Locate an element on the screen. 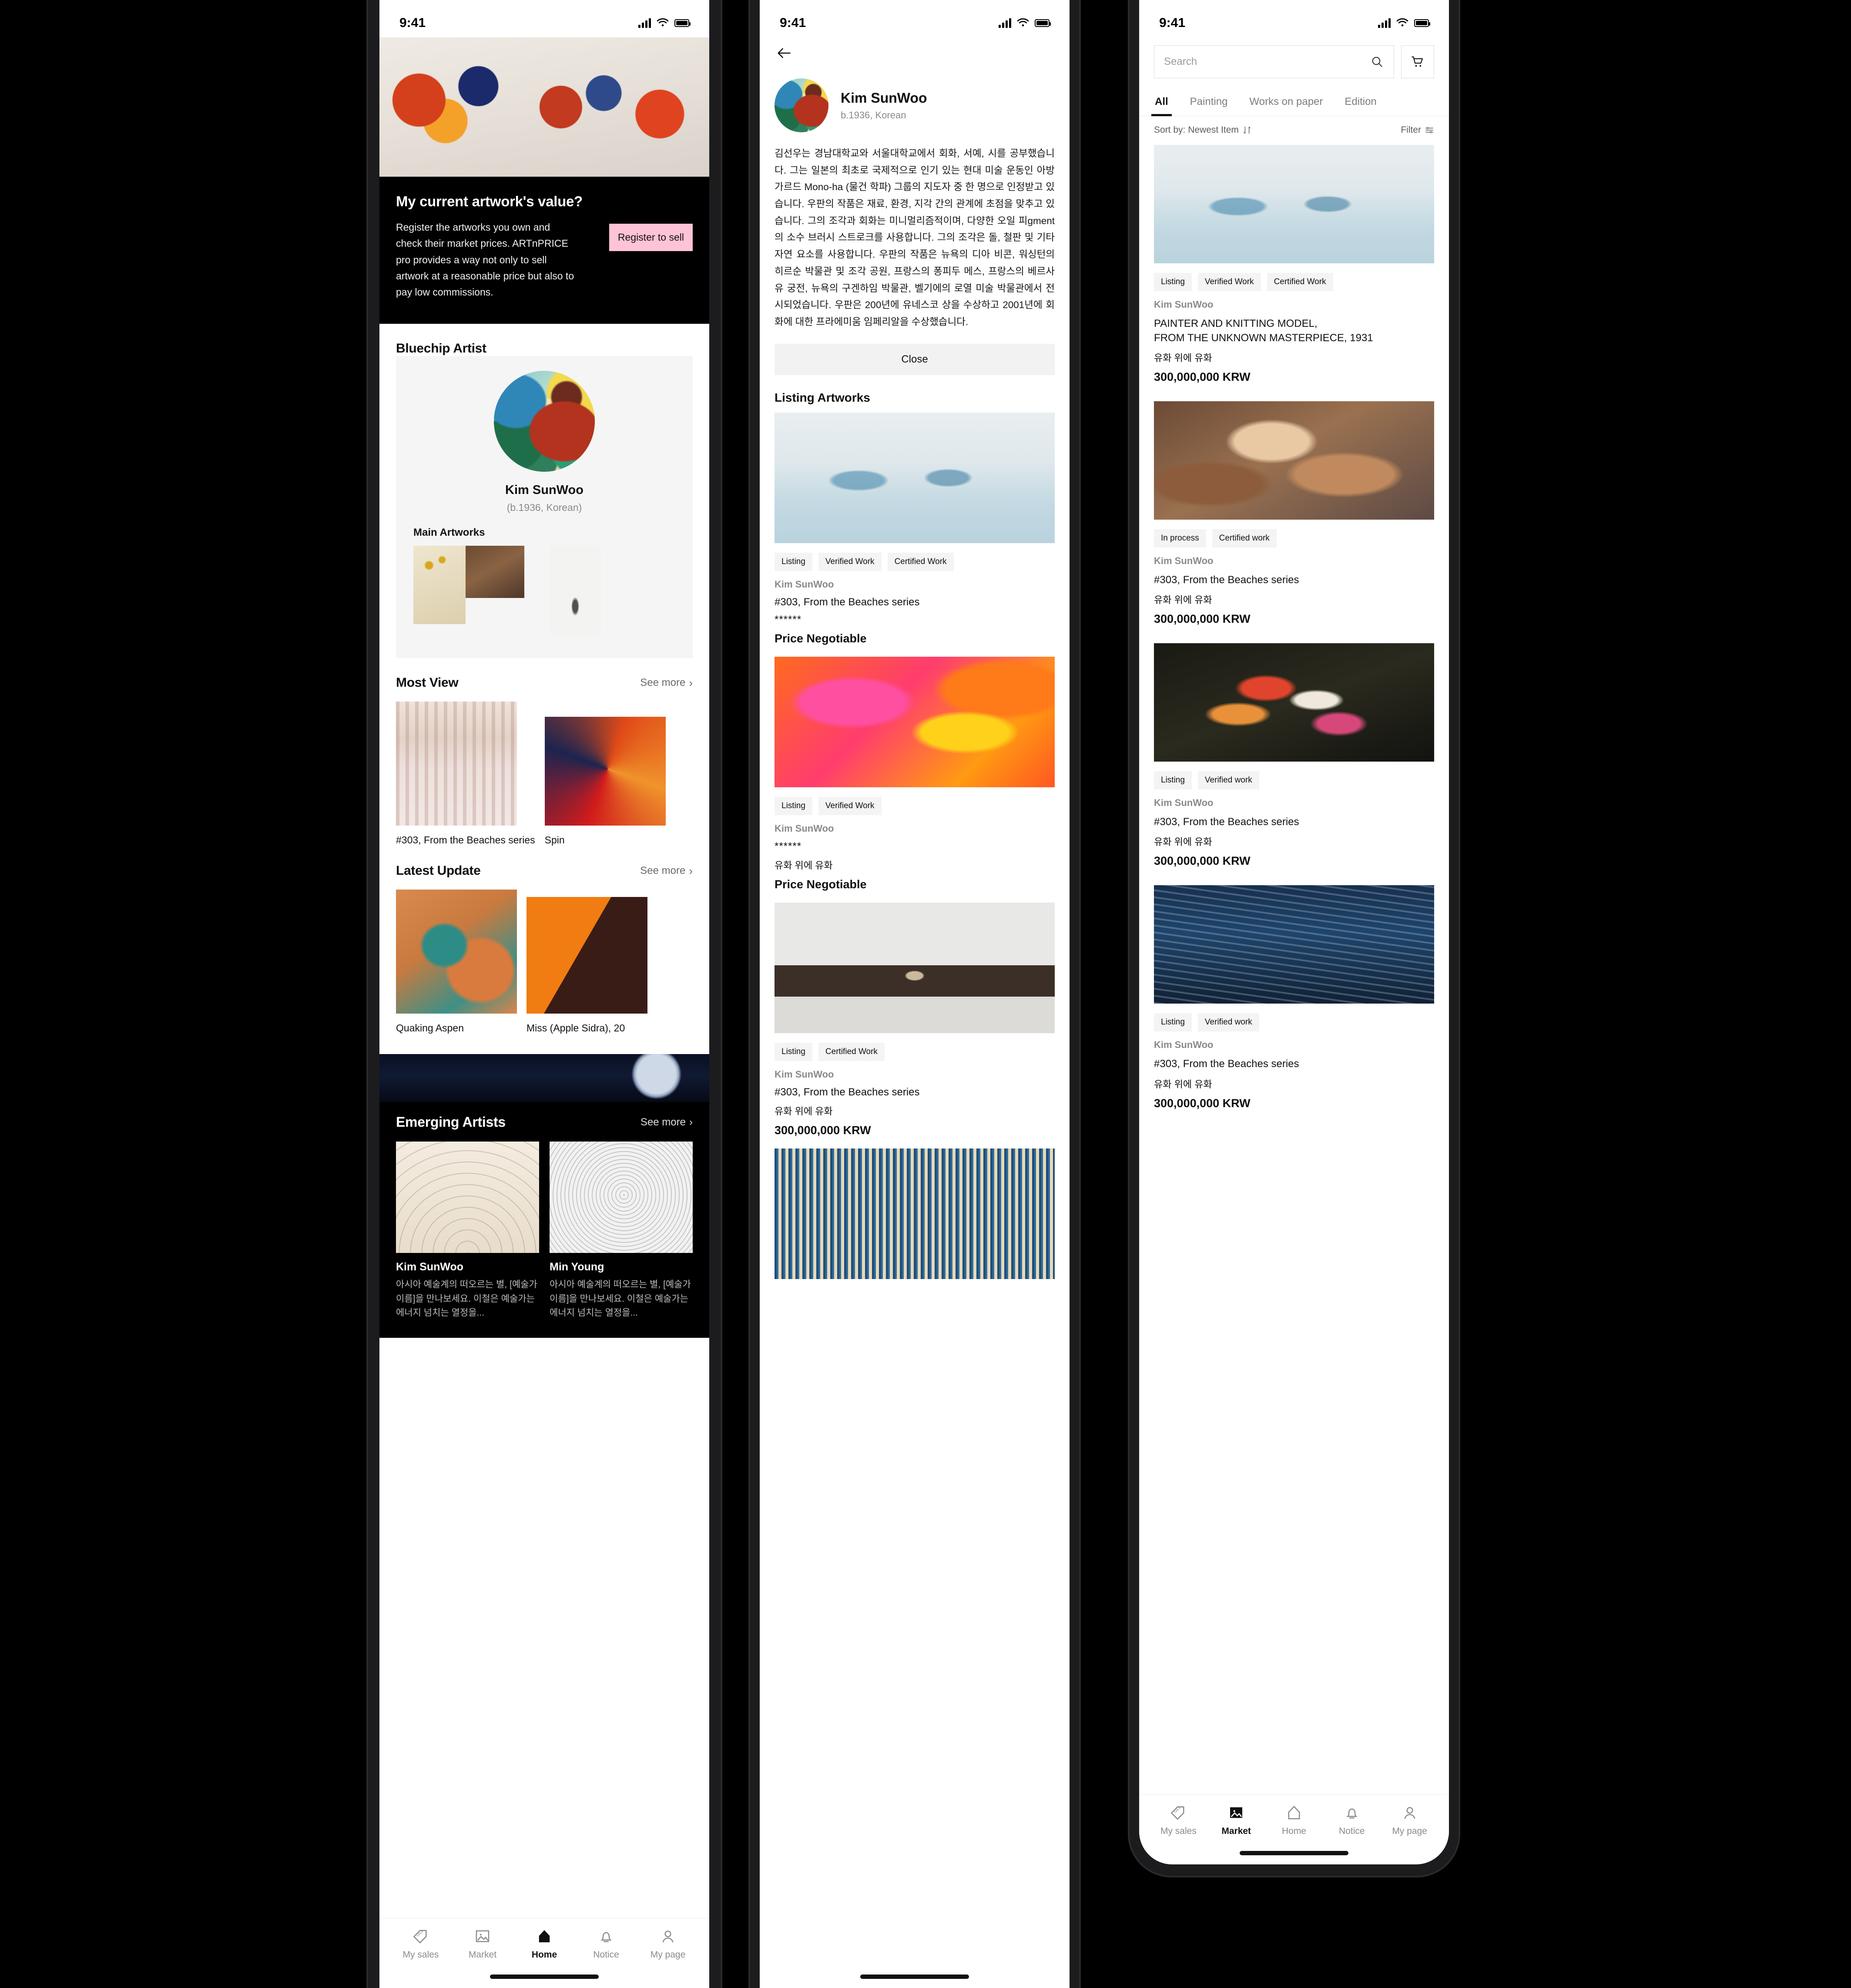 The image size is (1851, 1988). status-bar: 9:41 is located at coordinates (544, 18).